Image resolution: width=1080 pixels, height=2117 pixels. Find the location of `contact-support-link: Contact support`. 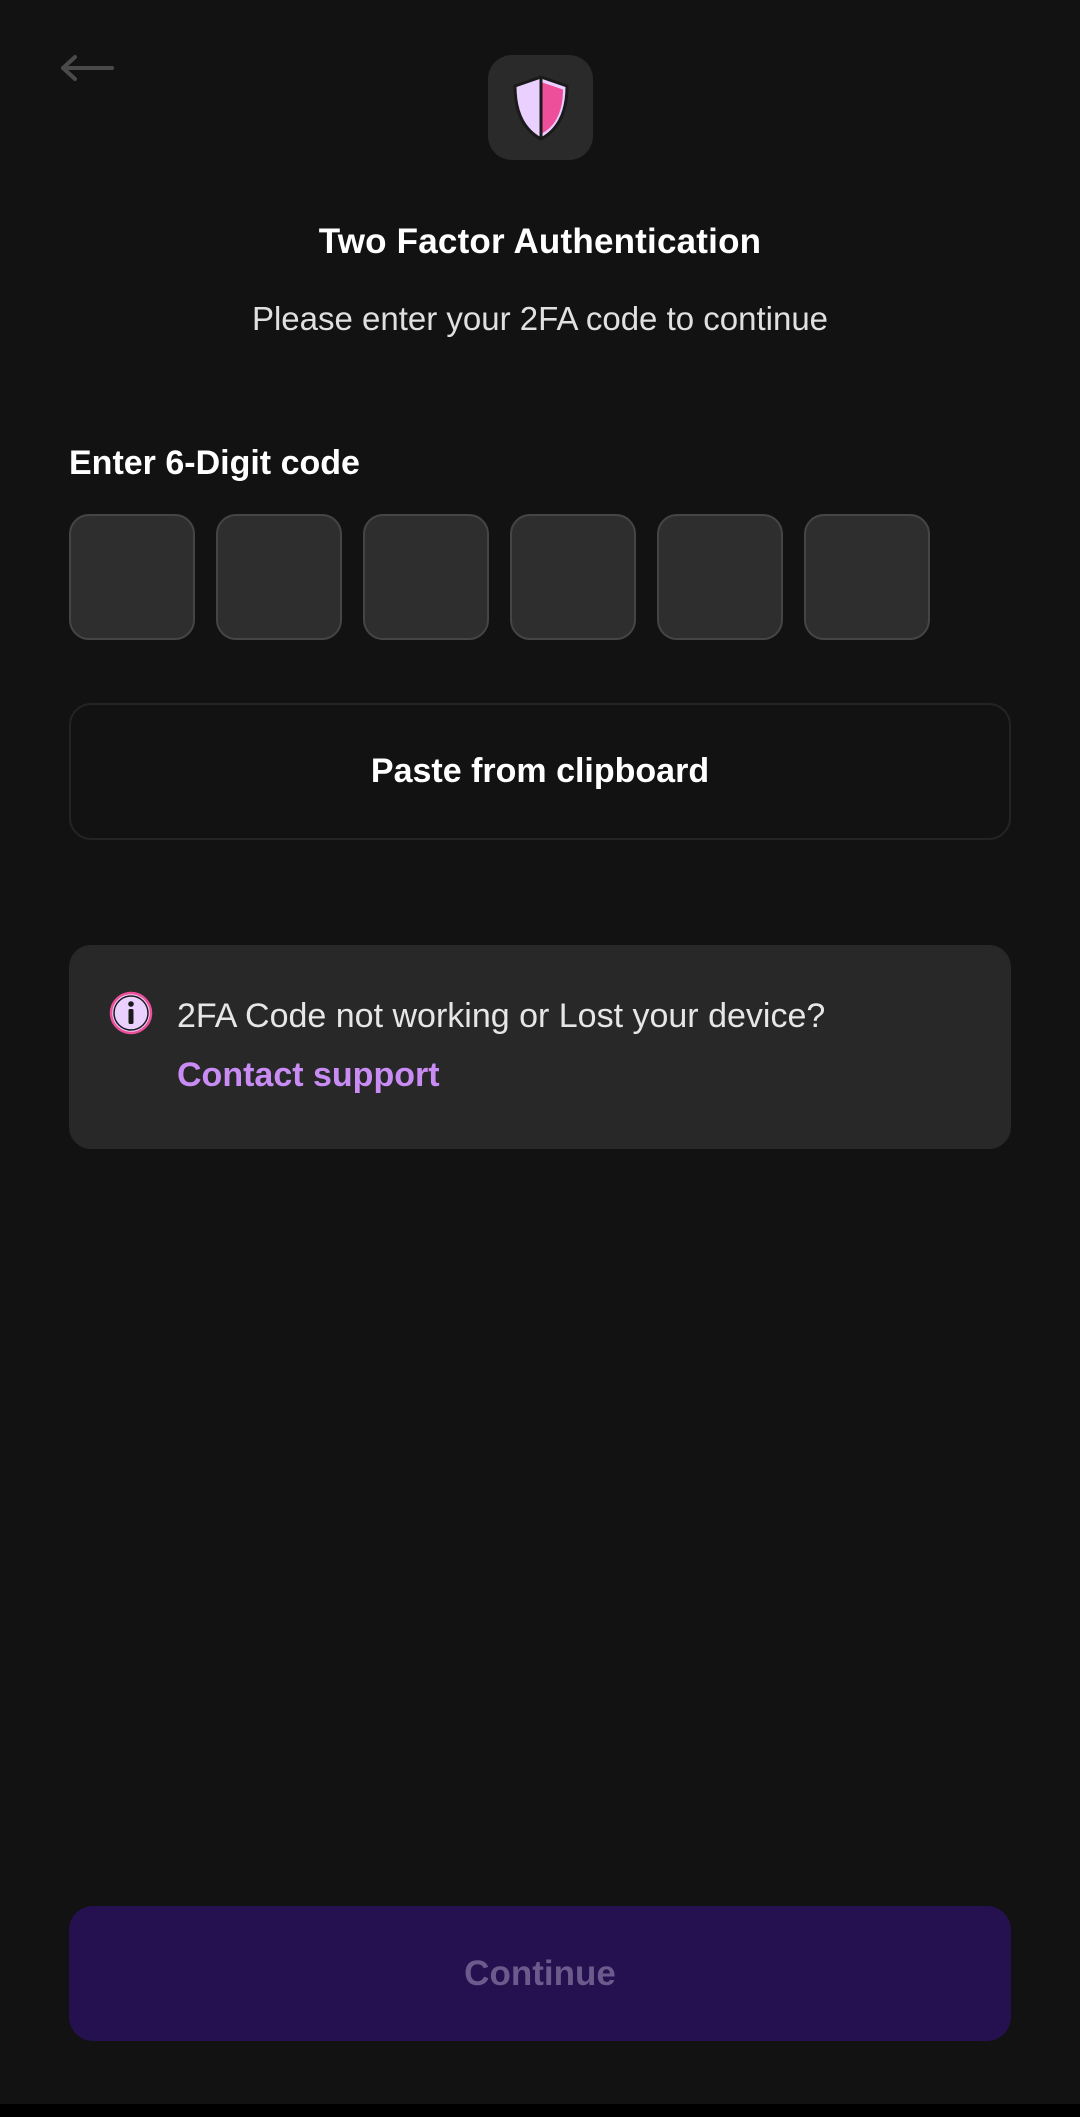

contact-support-link: Contact support is located at coordinates (308, 1075).